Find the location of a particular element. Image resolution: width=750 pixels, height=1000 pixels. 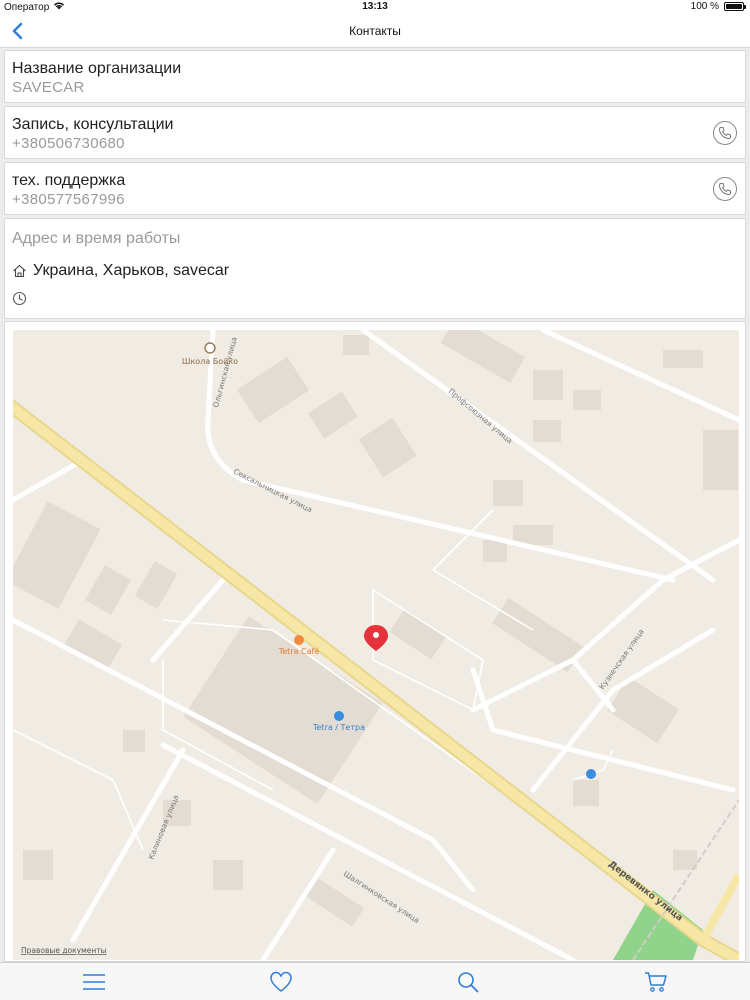

hours-row is located at coordinates (19, 301).